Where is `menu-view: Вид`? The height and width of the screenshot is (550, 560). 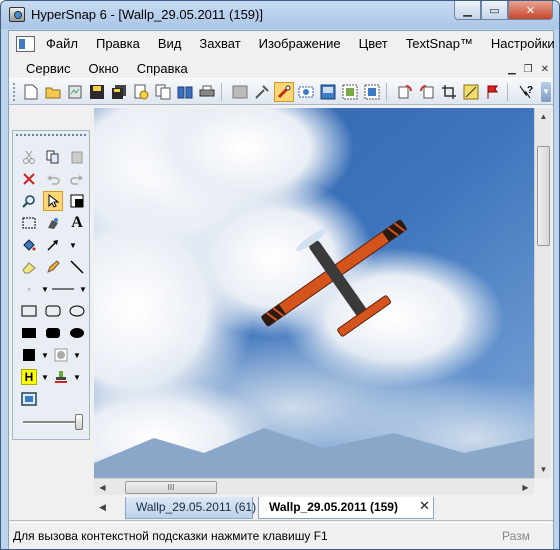 menu-view: Вид is located at coordinates (170, 44).